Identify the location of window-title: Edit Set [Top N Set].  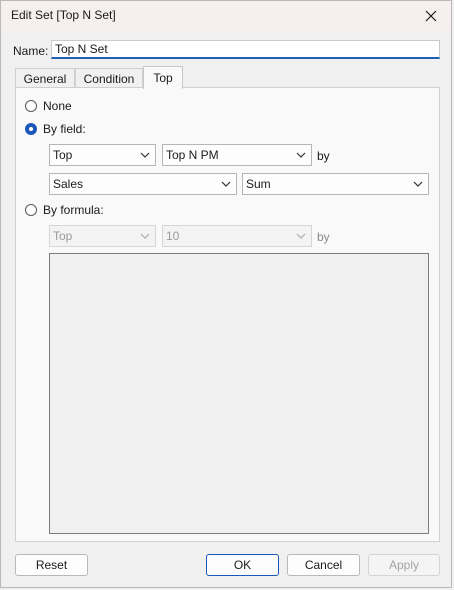
(63, 15).